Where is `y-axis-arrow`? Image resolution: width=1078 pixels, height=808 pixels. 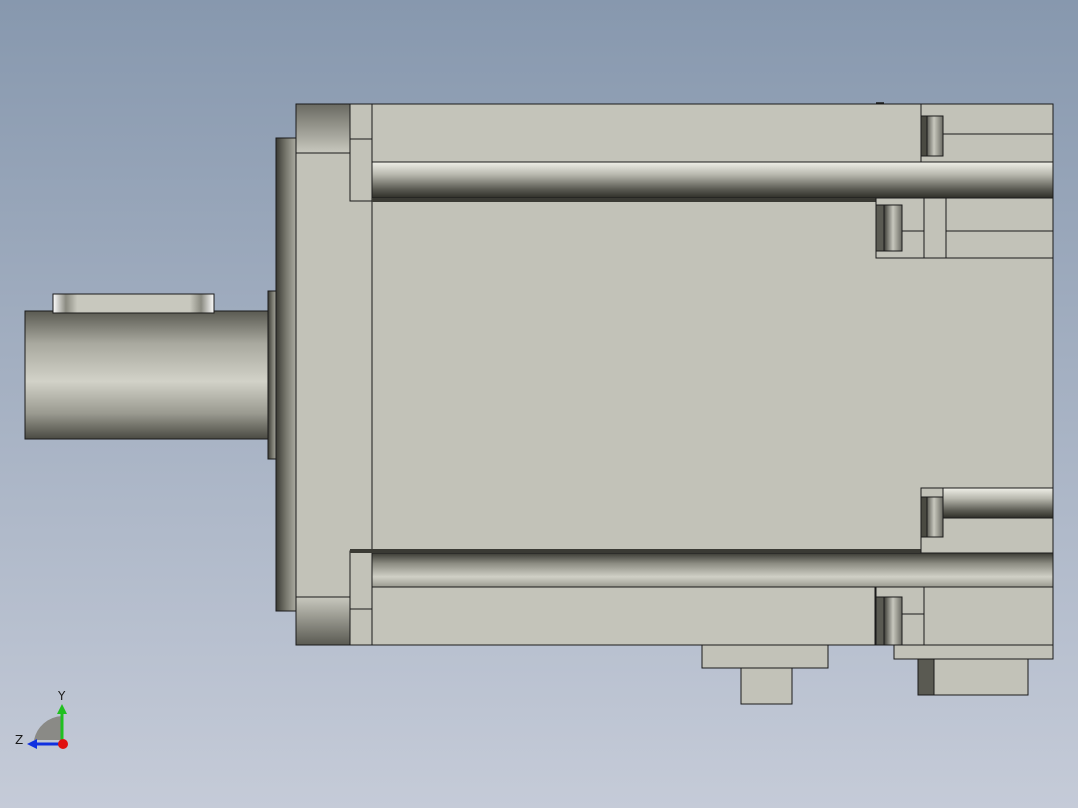
y-axis-arrow is located at coordinates (62, 709).